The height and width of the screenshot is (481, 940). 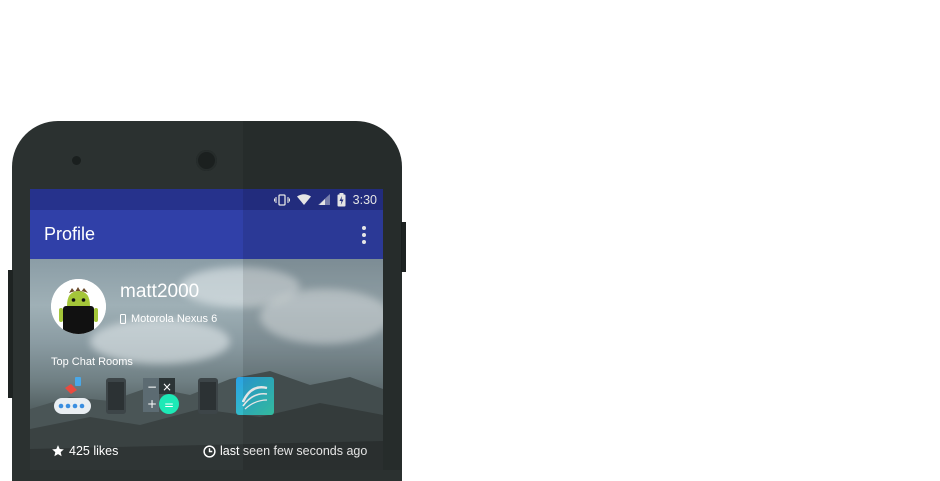 What do you see at coordinates (323, 199) in the screenshot?
I see `signal-icon` at bounding box center [323, 199].